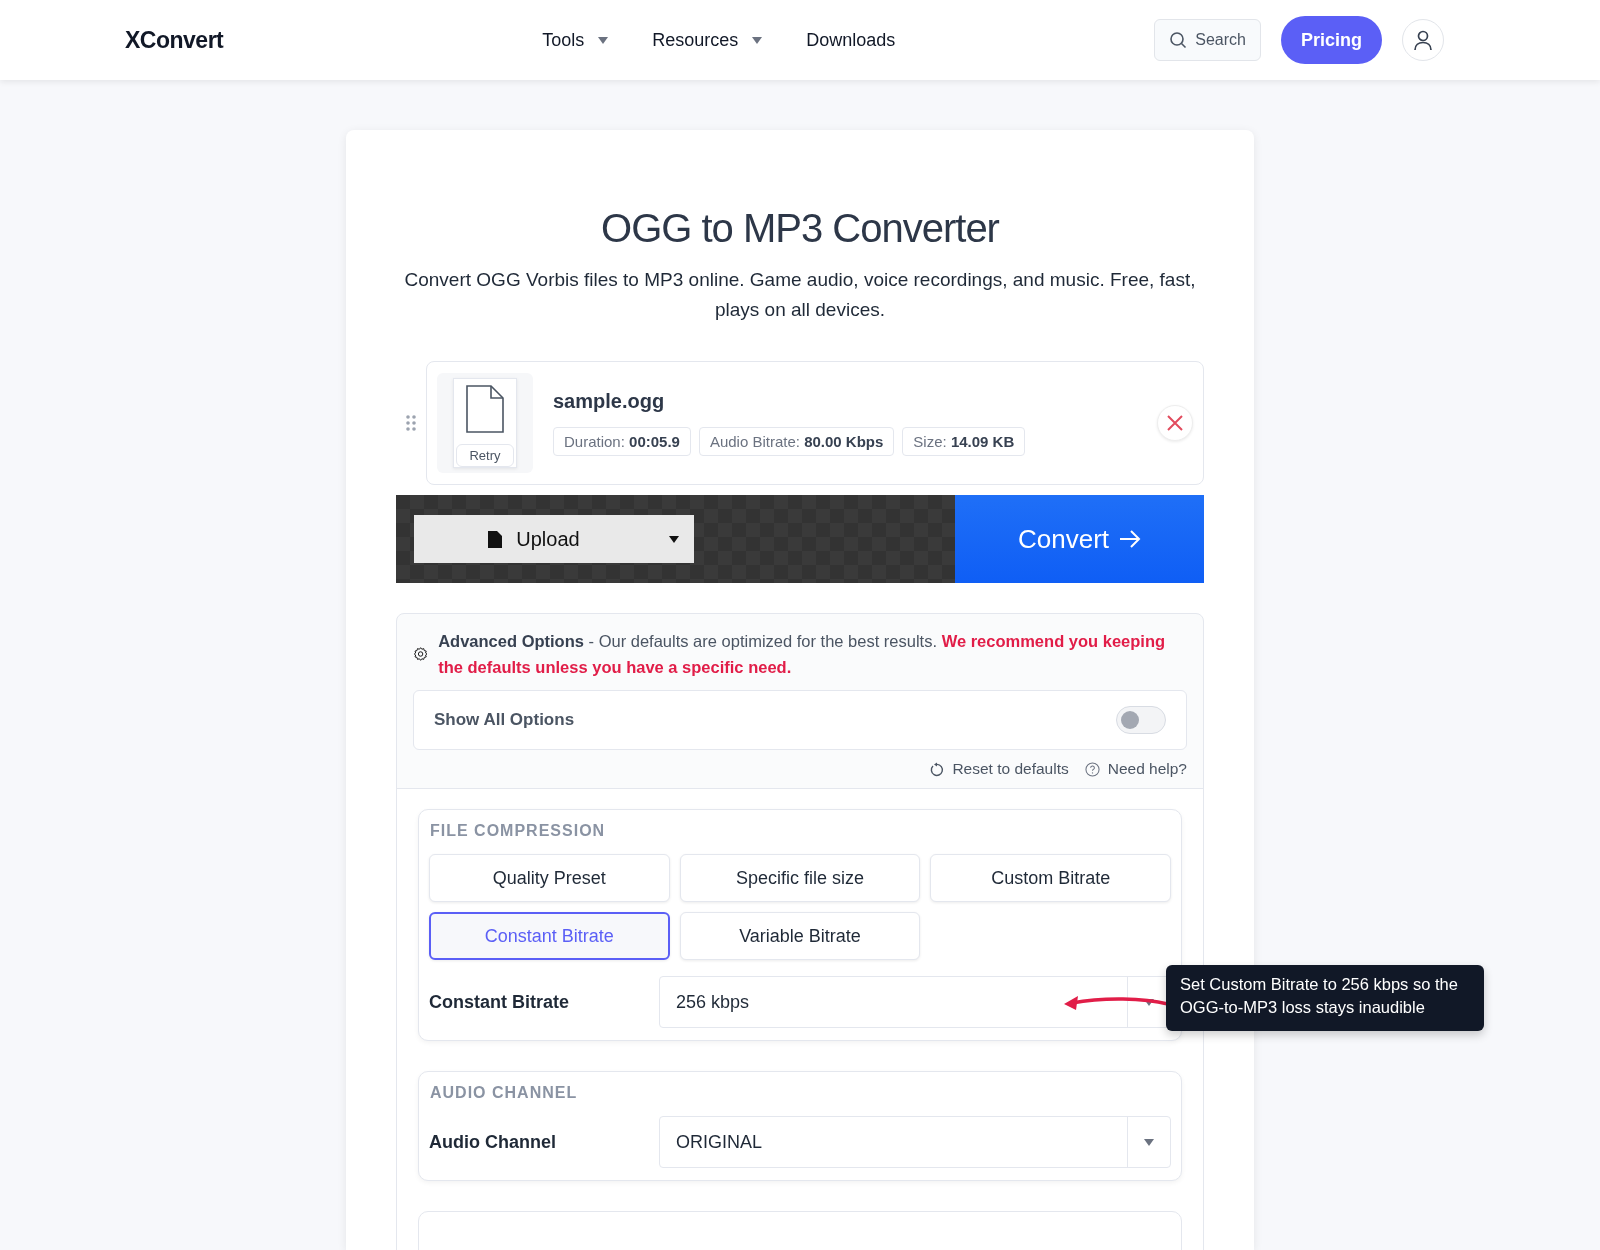 Image resolution: width=1600 pixels, height=1250 pixels. Describe the element at coordinates (800, 295) in the screenshot. I see `page-subtitle: Convert OGG Vorbis files to MP3 online. Game audio, voice recordings, and music. Free, fast, plays on all devices.` at that location.